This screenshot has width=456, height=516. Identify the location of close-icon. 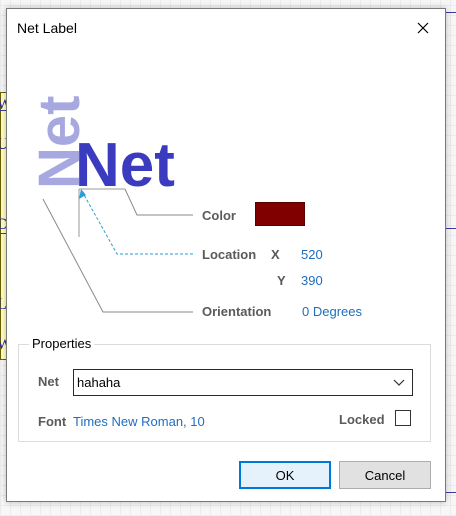
(423, 28).